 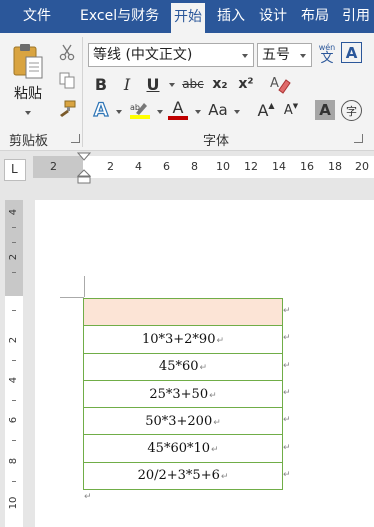 What do you see at coordinates (246, 84) in the screenshot?
I see `superscript-button: x²` at bounding box center [246, 84].